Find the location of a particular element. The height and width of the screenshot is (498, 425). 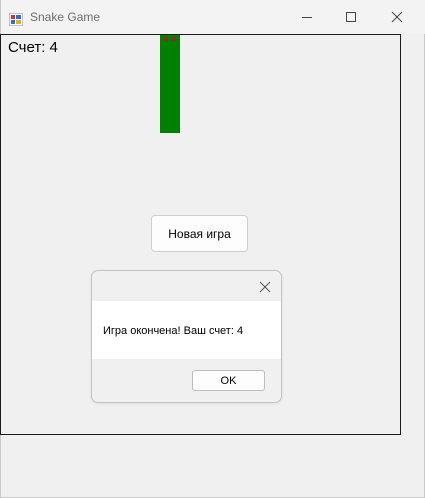

maximize-button is located at coordinates (351, 17).